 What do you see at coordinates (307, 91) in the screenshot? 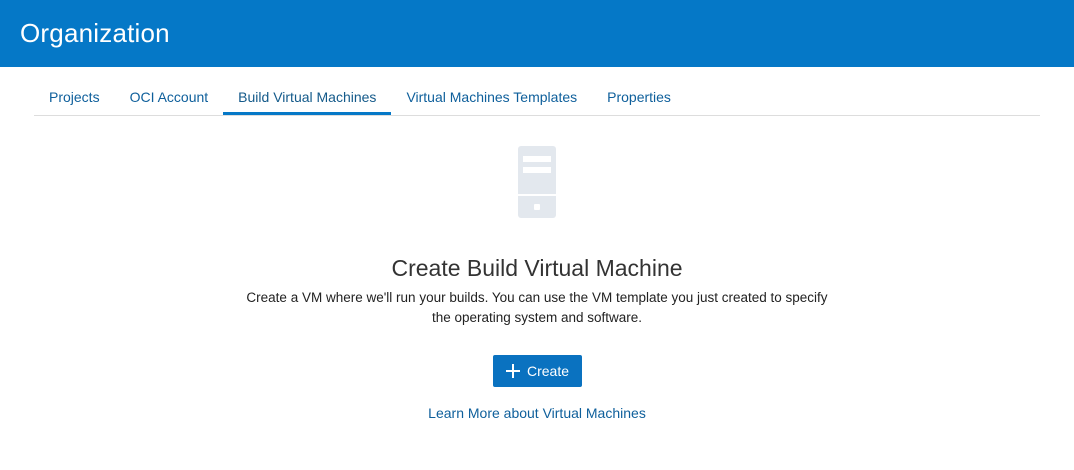
I see `tab-build-virtual-machines: Build Virtual Machines` at bounding box center [307, 91].